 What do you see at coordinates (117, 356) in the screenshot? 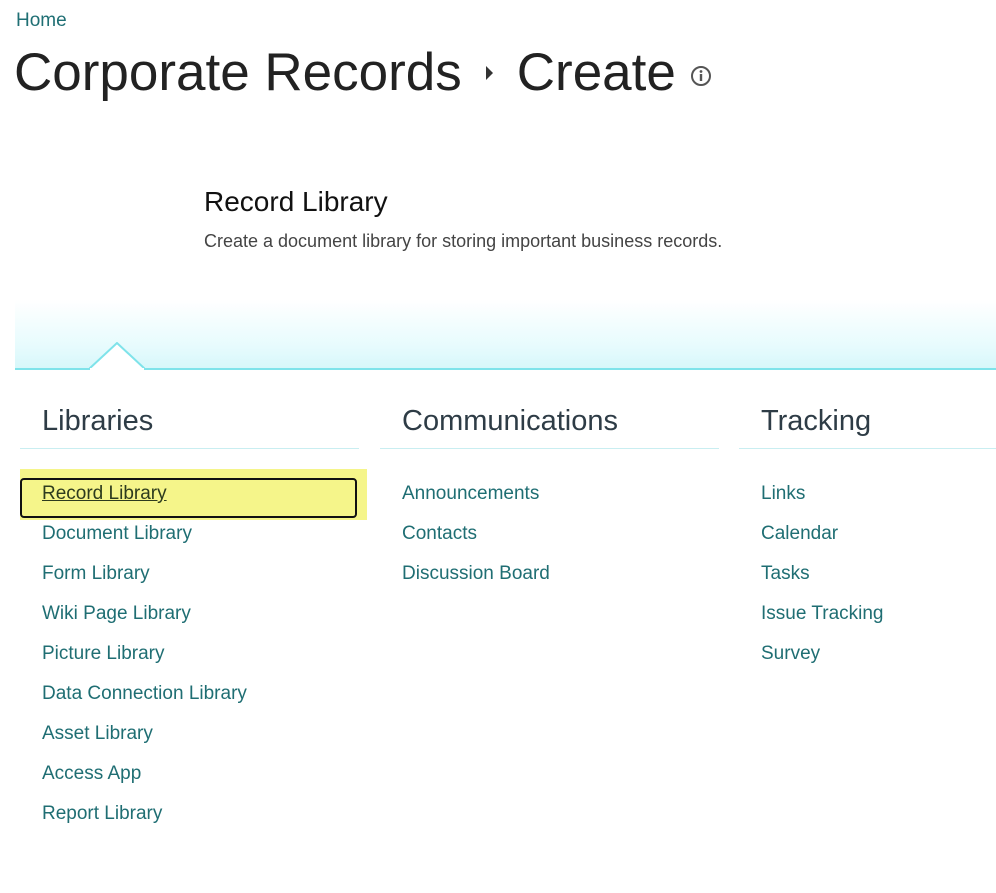
I see `pointer-caret-icon` at bounding box center [117, 356].